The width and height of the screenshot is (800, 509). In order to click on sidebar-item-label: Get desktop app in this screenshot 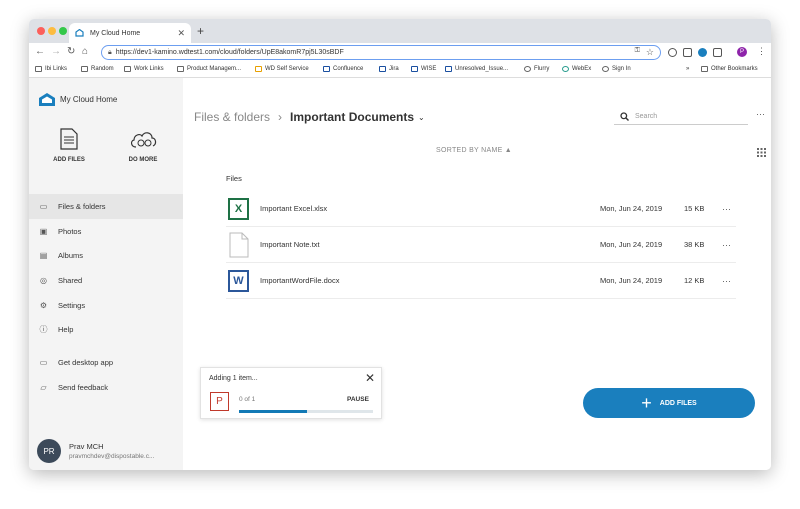, I will do `click(86, 362)`.